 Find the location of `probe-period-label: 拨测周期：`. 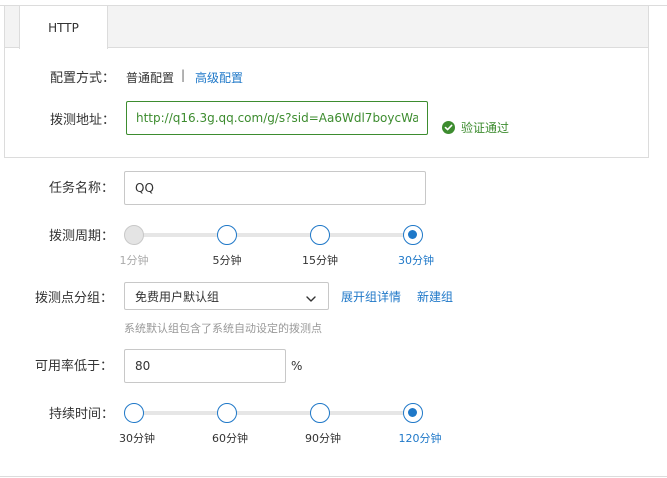

probe-period-label: 拨测周期： is located at coordinates (82, 236).